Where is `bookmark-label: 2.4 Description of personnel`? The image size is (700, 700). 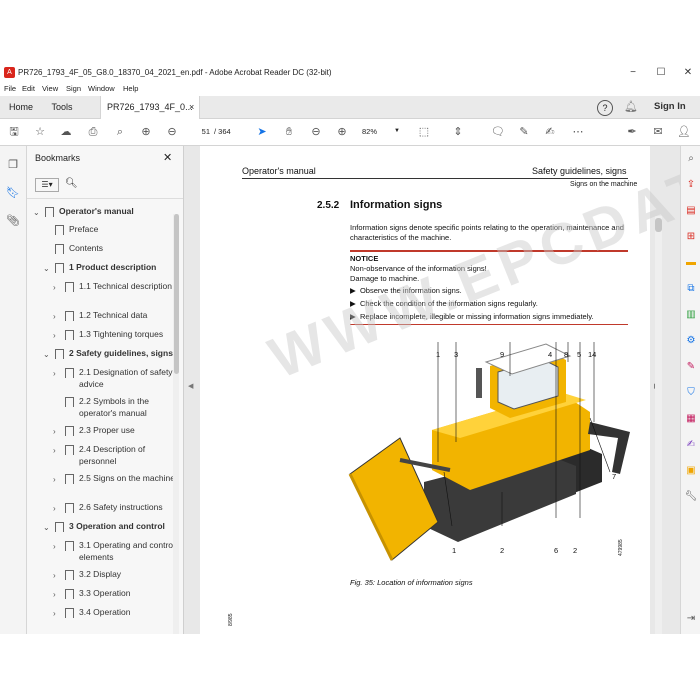
bookmark-label: 2.4 Description of personnel is located at coordinates (112, 455).